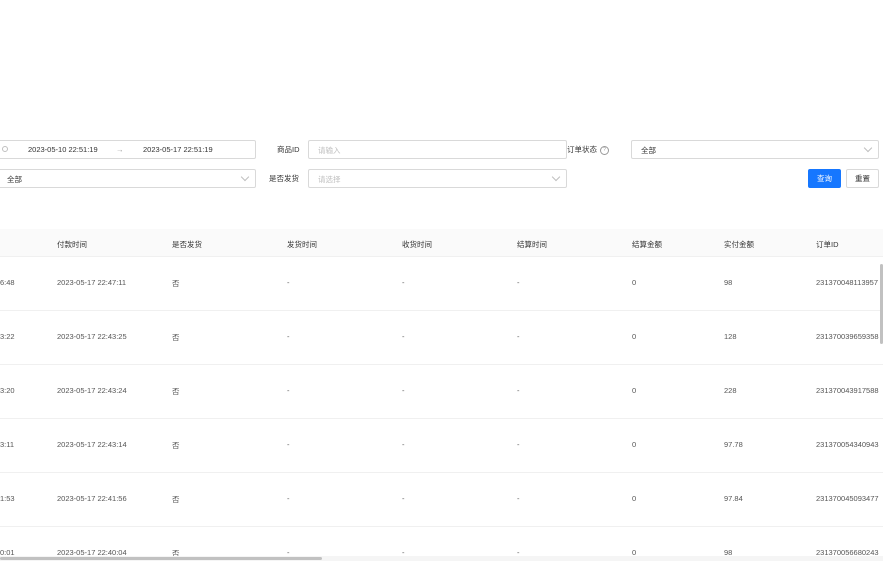 The width and height of the screenshot is (883, 561). What do you see at coordinates (647, 244) in the screenshot?
I see `column-header-settle-amount: 结算金额` at bounding box center [647, 244].